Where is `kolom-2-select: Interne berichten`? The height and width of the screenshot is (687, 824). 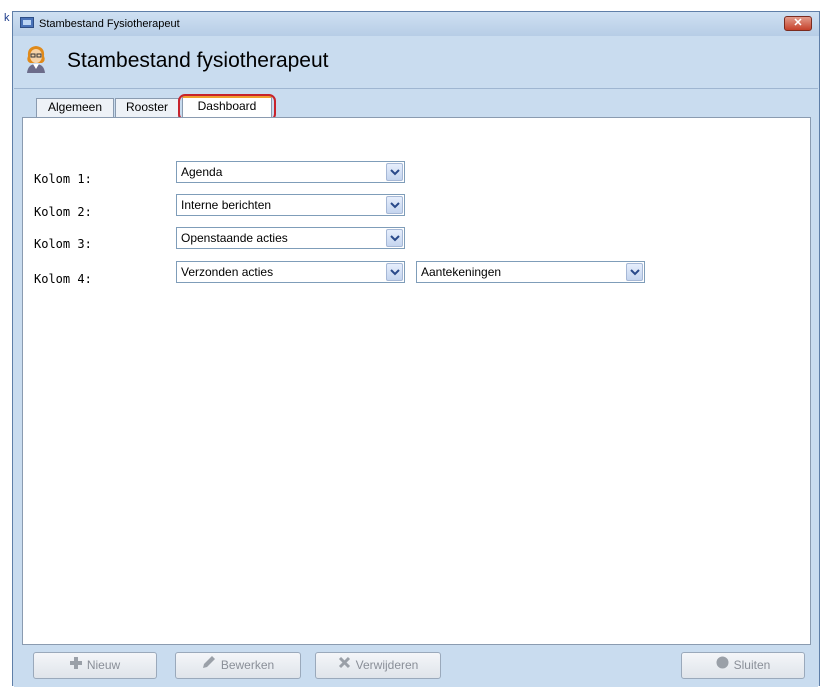
kolom-2-select: Interne berichten is located at coordinates (290, 205).